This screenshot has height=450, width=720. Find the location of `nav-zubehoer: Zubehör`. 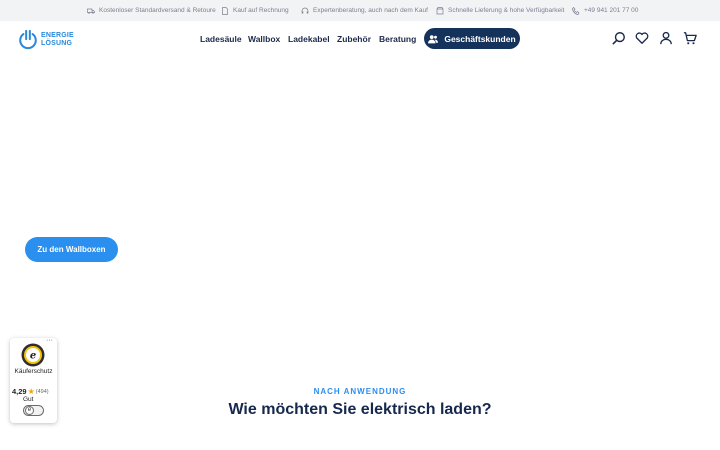

nav-zubehoer: Zubehör is located at coordinates (354, 39).